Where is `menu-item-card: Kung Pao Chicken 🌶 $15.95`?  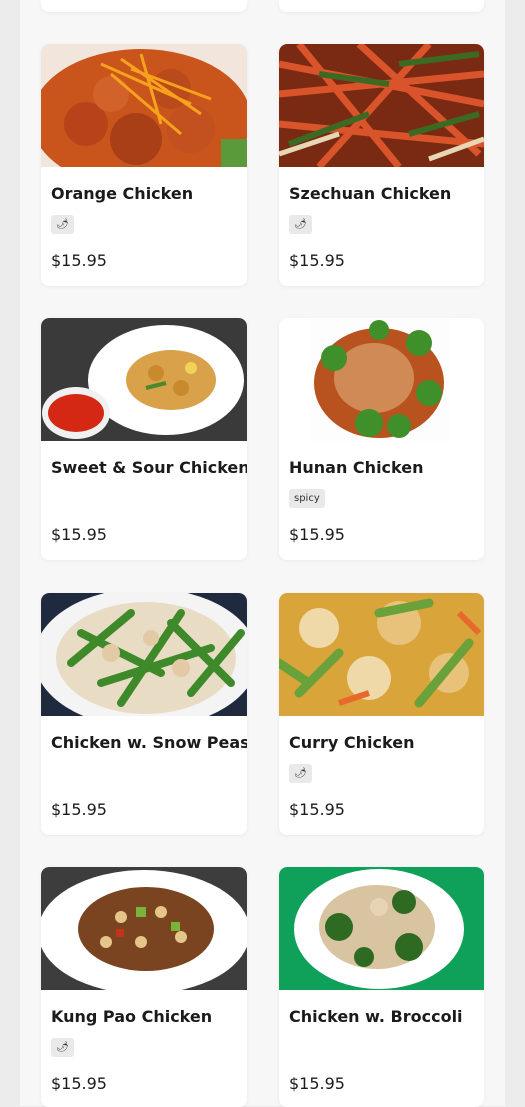 menu-item-card: Kung Pao Chicken 🌶 $15.95 is located at coordinates (144, 987).